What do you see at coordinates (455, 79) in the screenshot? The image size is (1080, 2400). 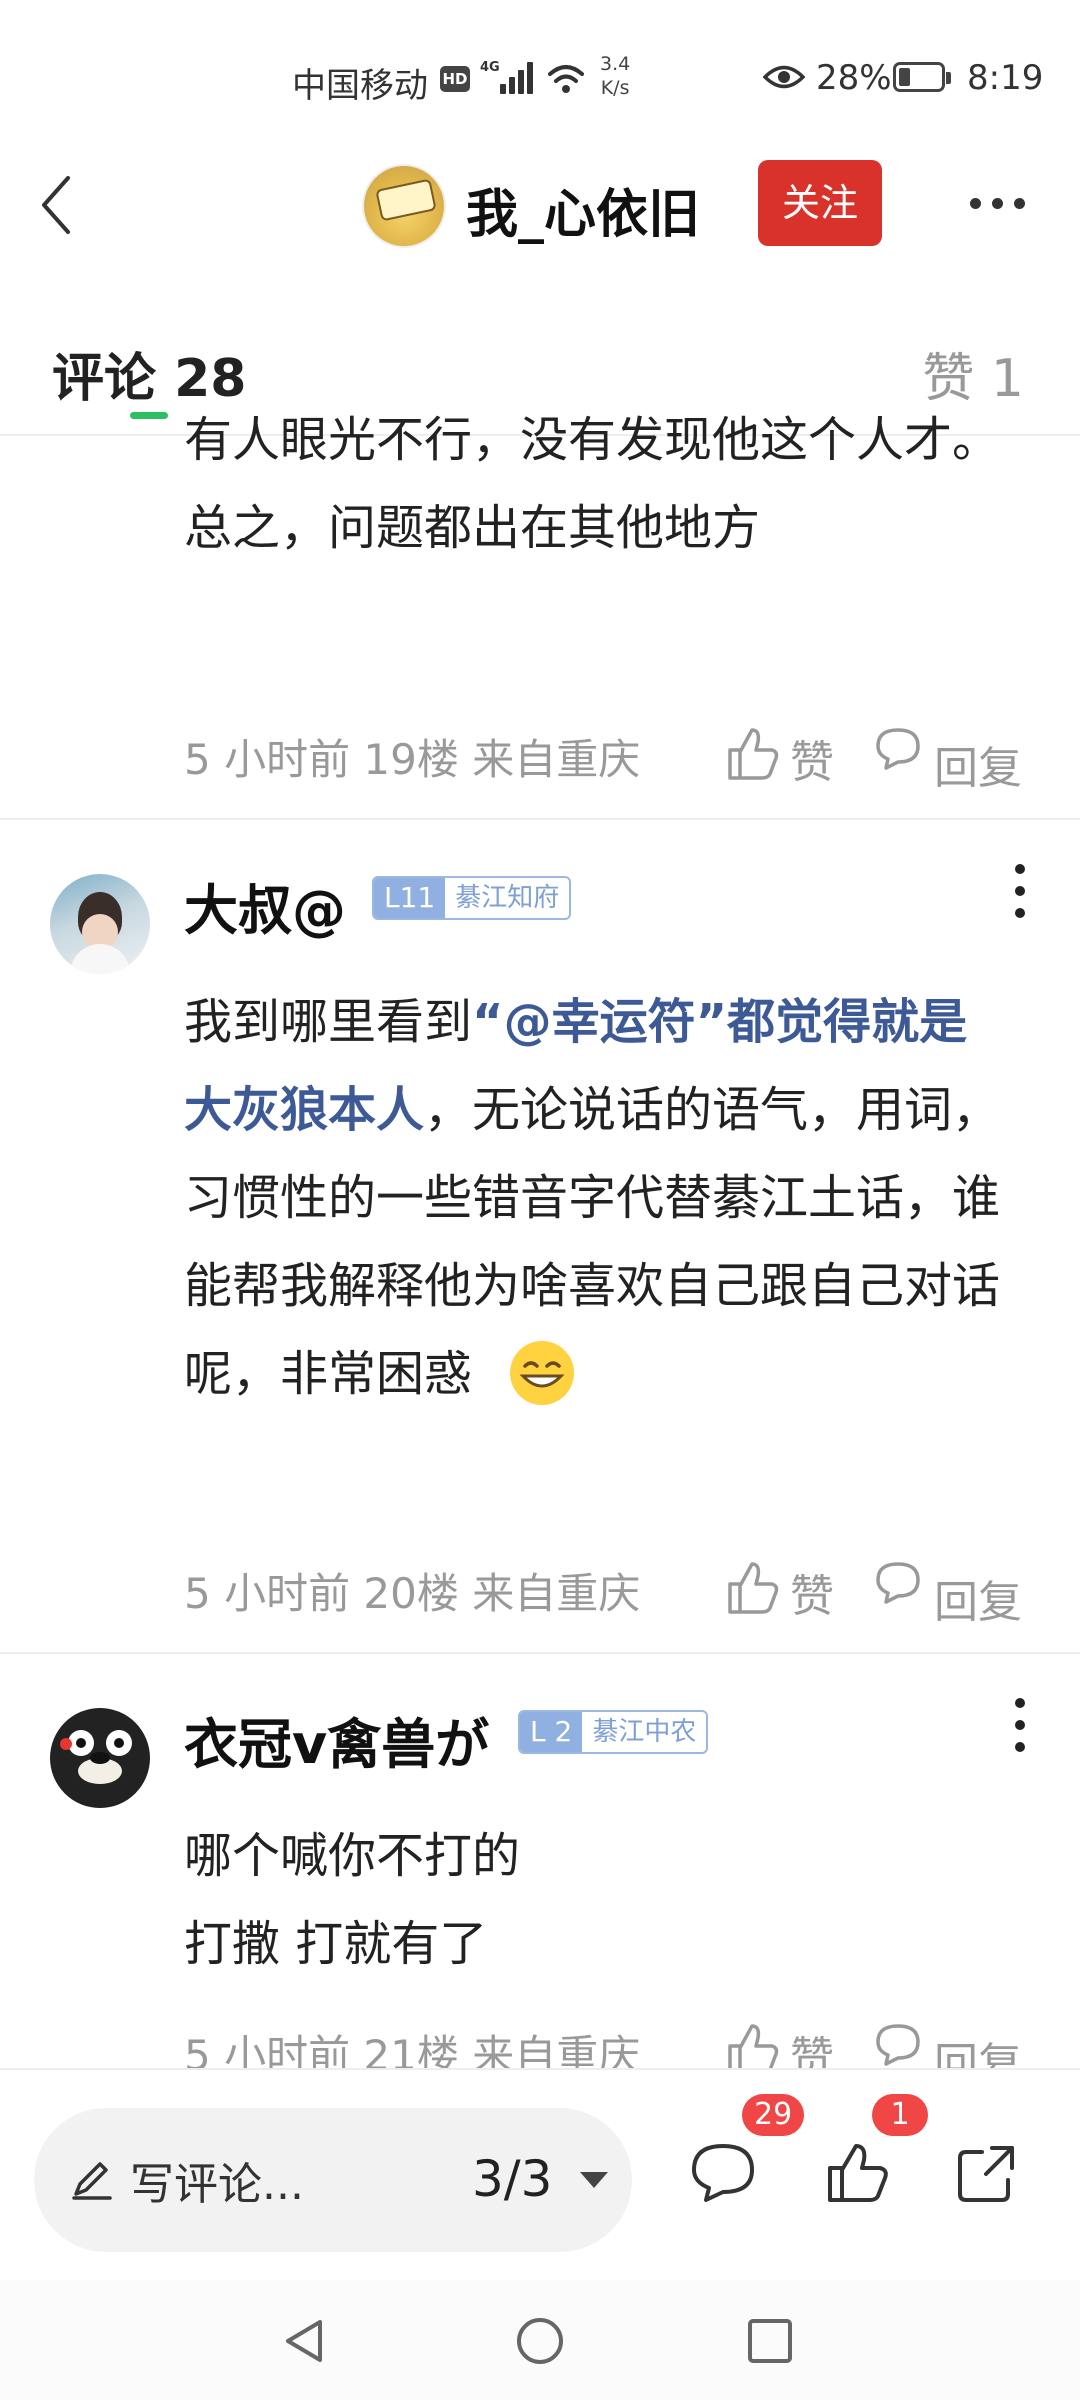 I see `hd-icon: HD` at bounding box center [455, 79].